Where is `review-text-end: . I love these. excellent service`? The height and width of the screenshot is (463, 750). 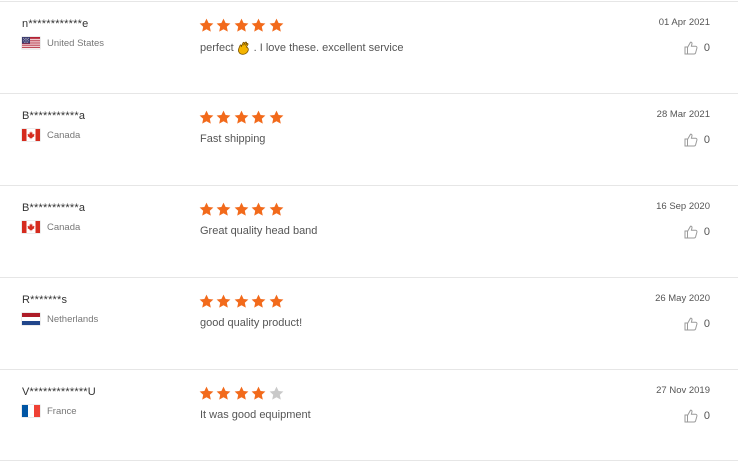
review-text-end: . I love these. excellent service is located at coordinates (328, 48).